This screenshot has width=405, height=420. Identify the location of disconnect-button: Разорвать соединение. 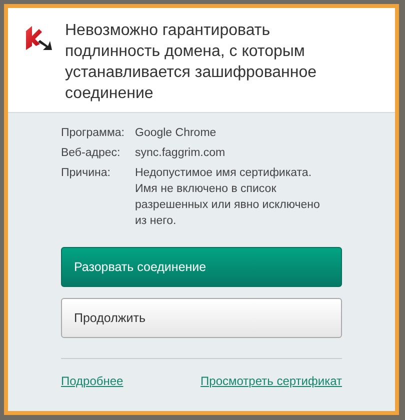
(201, 267).